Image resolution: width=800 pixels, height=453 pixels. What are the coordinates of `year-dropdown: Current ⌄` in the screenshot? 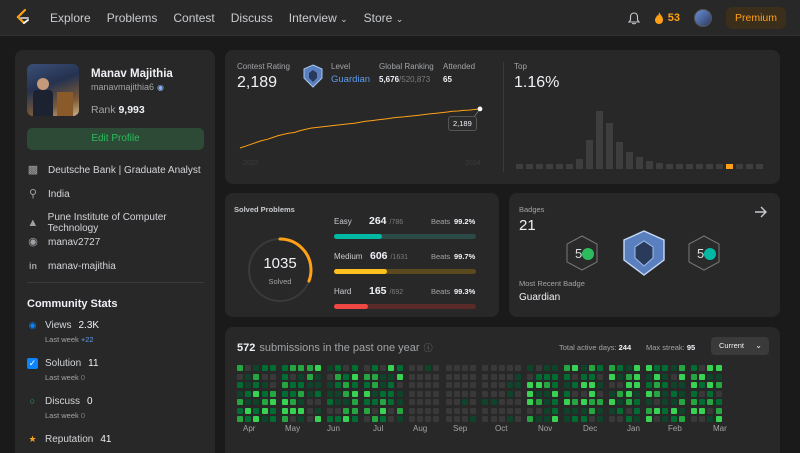 It's located at (740, 346).